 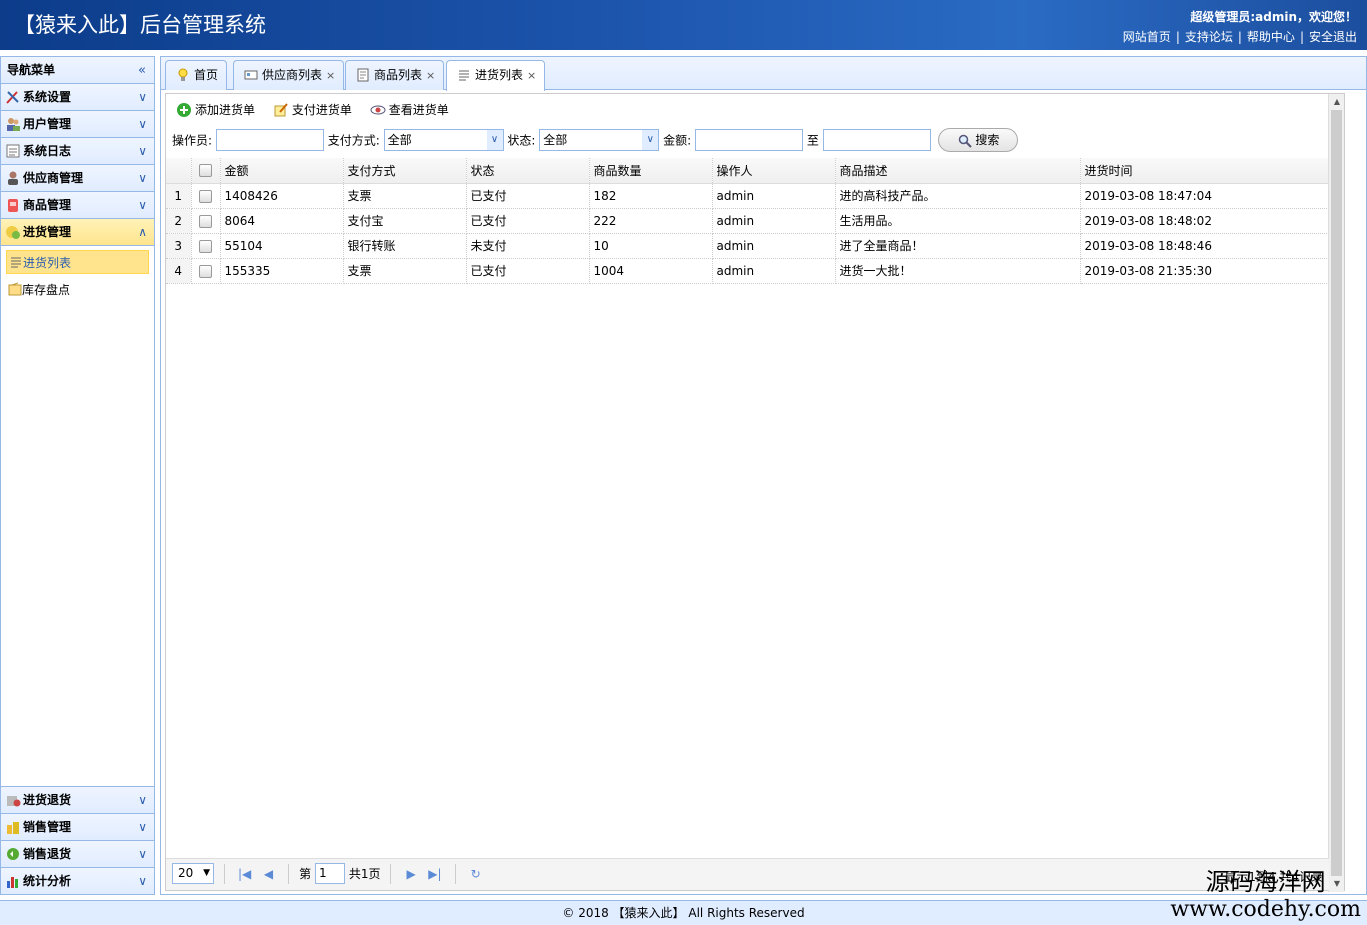 I want to click on sidebar-item-system-settings: 系统设置 ∨, so click(x=77, y=97).